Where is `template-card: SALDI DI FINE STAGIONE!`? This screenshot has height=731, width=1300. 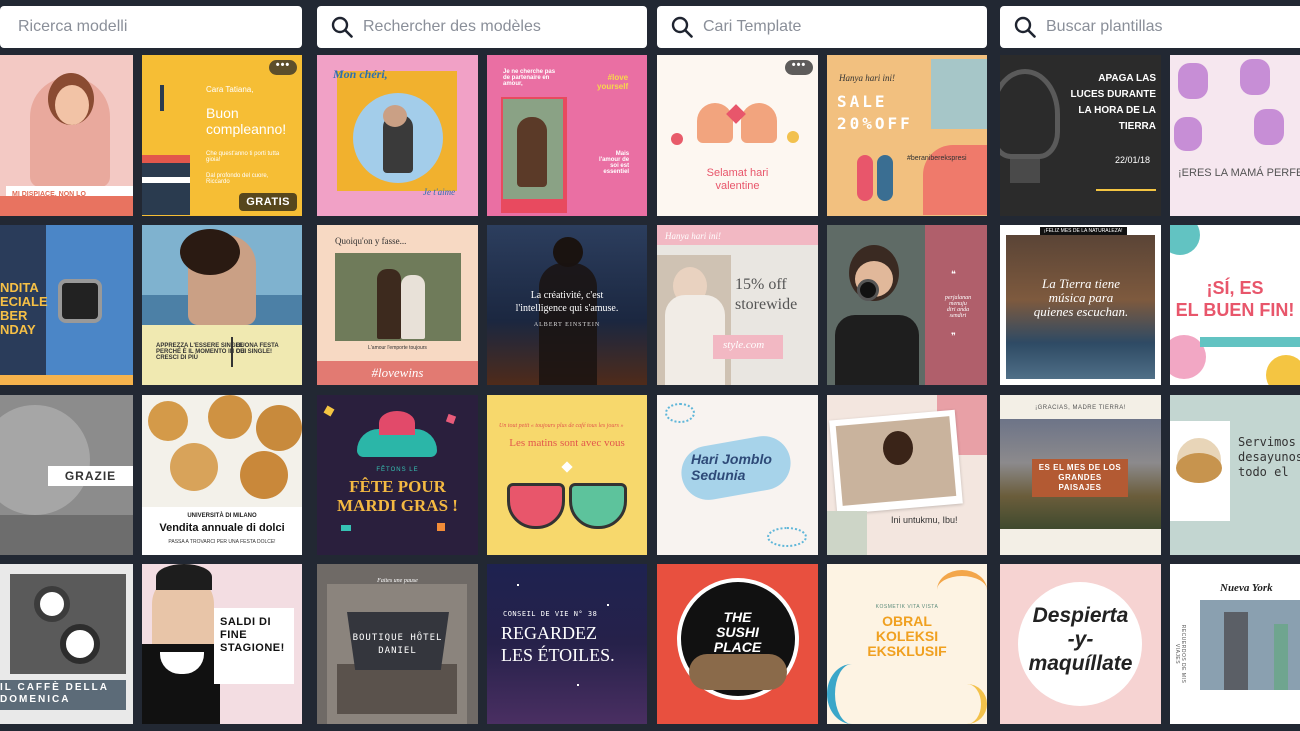
template-card: SALDI DI FINE STAGIONE! is located at coordinates (222, 644).